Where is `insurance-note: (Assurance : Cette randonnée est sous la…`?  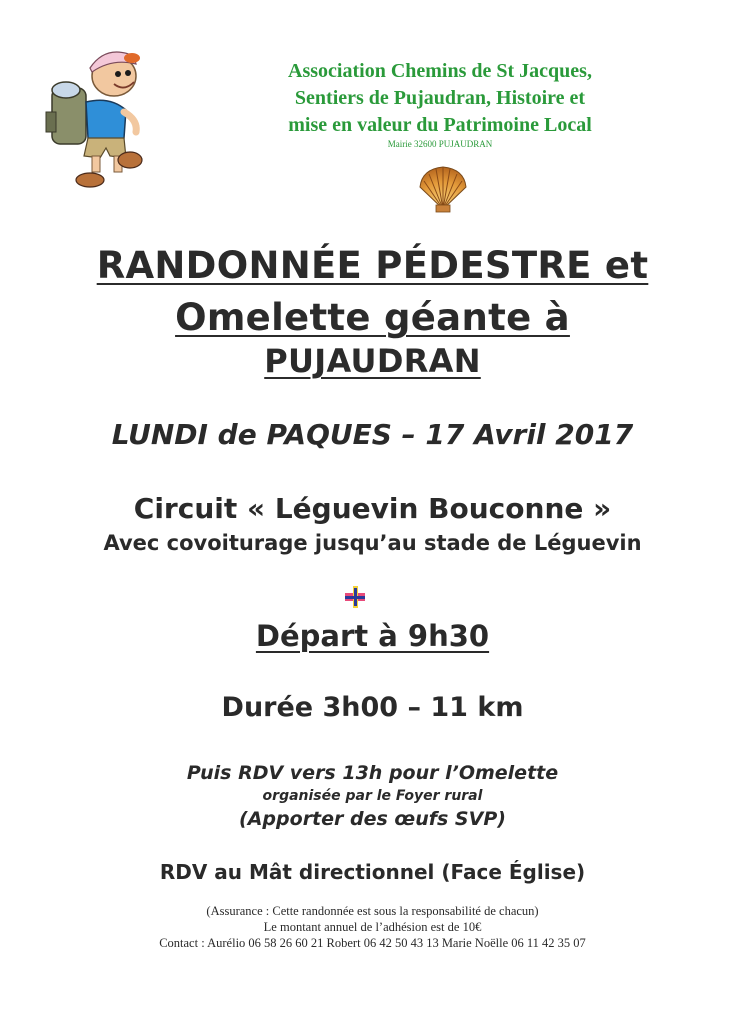
insurance-note: (Assurance : Cette randonnée est sous la… is located at coordinates (372, 911).